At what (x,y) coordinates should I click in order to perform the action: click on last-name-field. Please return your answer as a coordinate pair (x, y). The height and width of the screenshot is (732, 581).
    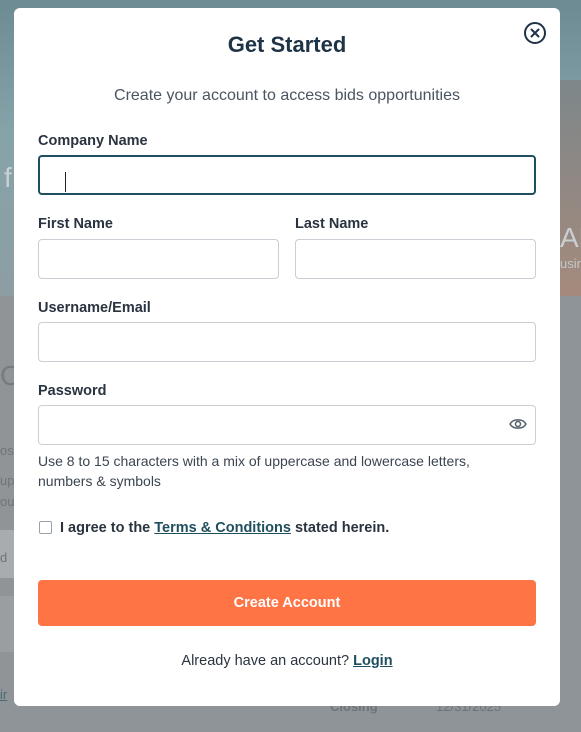
    Looking at the image, I should click on (415, 259).